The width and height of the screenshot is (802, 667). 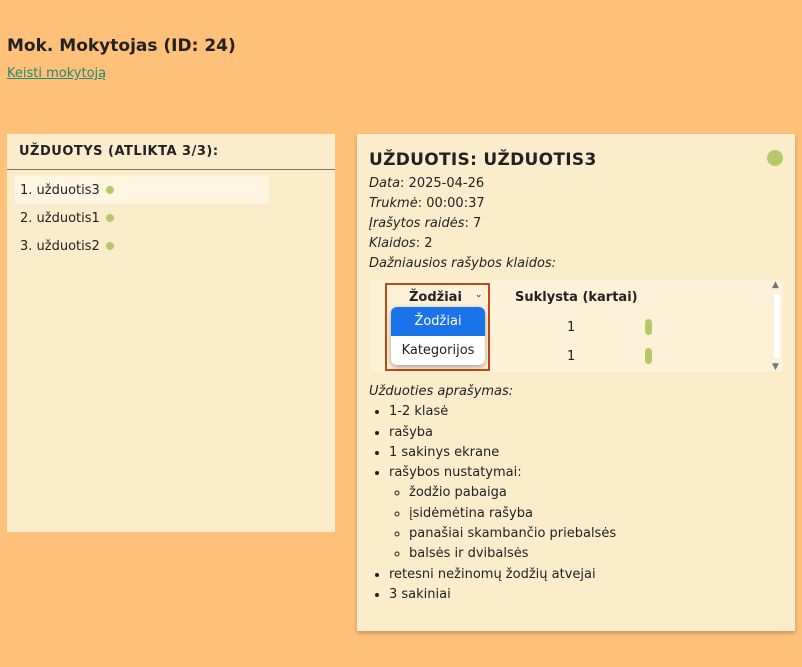 I want to click on count-column-header: Suklysta (kartai), so click(x=576, y=297).